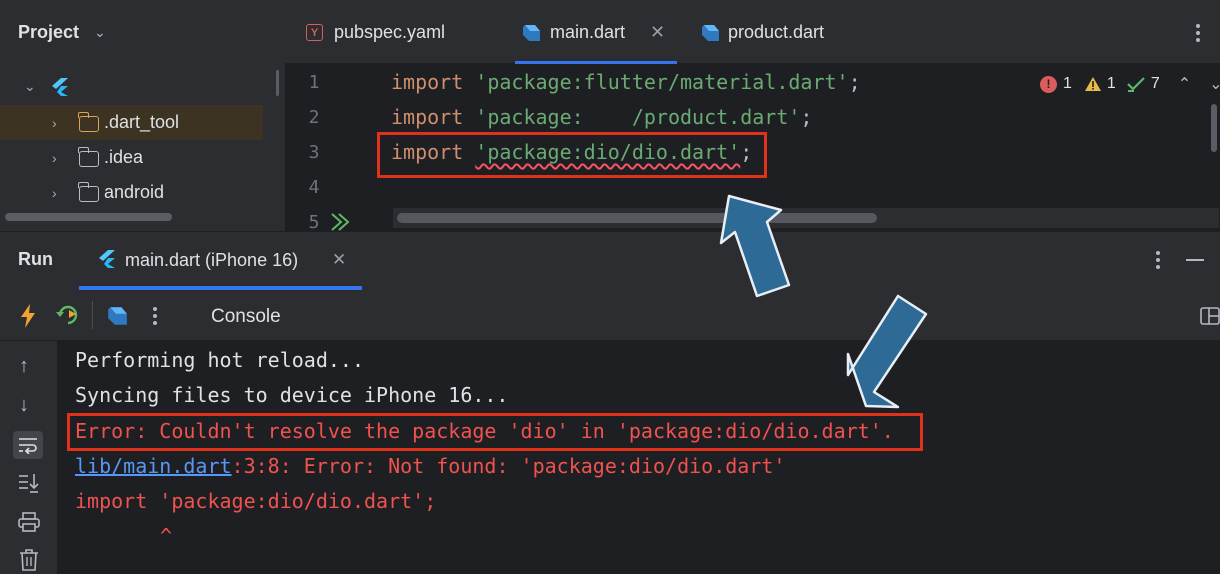  Describe the element at coordinates (755, 246) in the screenshot. I see `annotation-arrow-up` at that location.